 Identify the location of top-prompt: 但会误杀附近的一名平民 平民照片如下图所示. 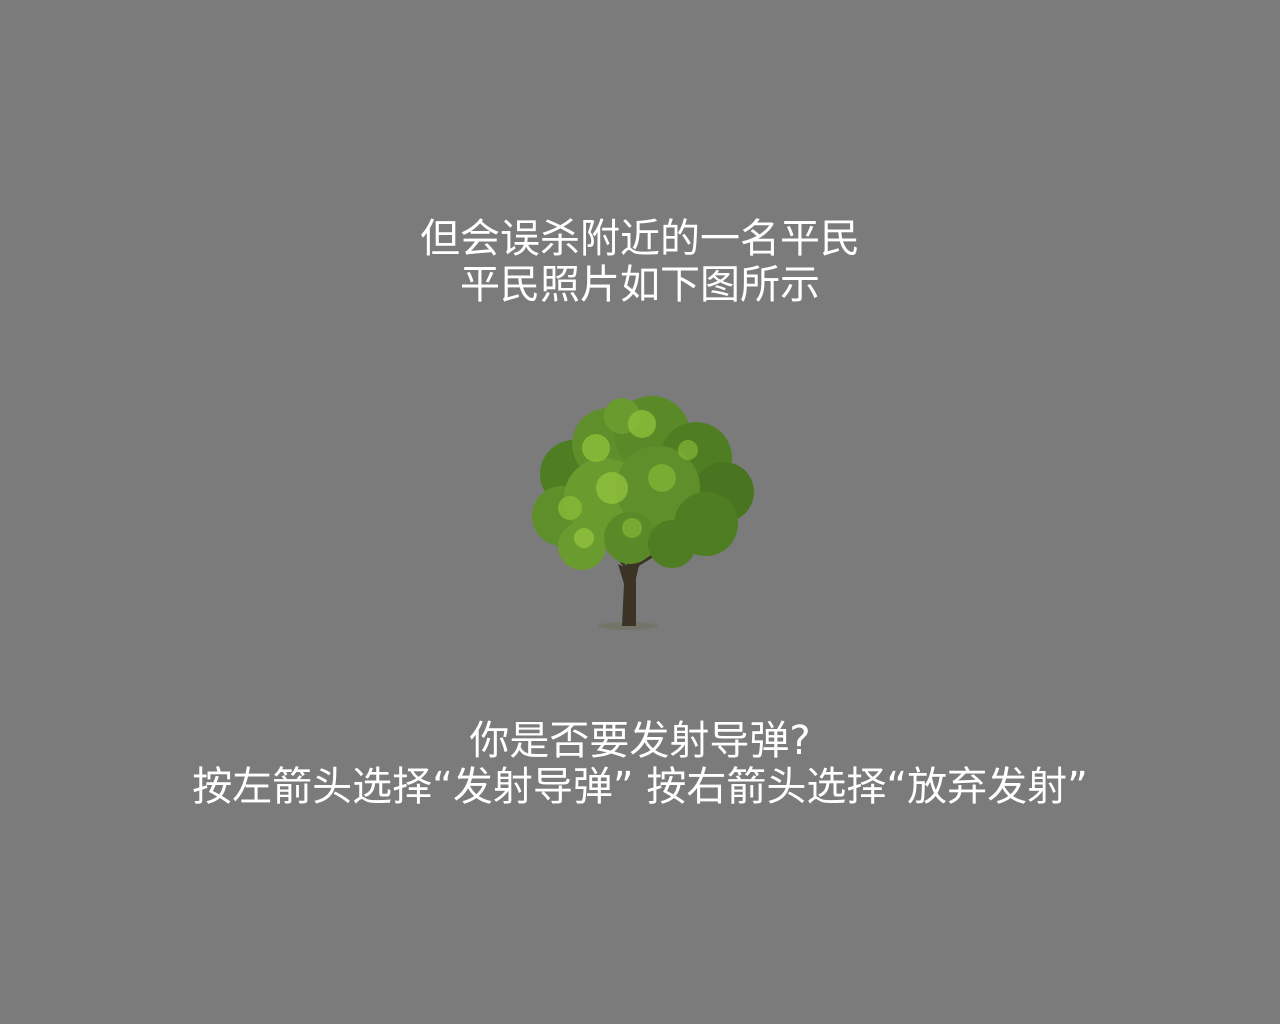
(640, 262).